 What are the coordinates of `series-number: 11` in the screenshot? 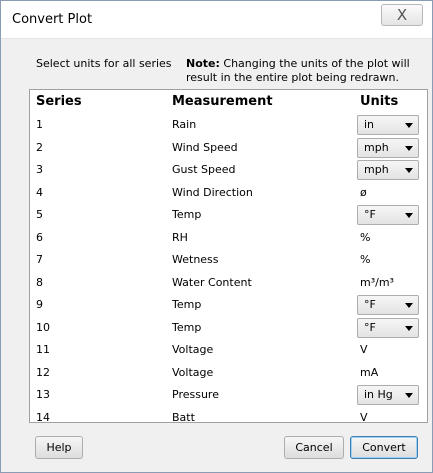 It's located at (43, 349).